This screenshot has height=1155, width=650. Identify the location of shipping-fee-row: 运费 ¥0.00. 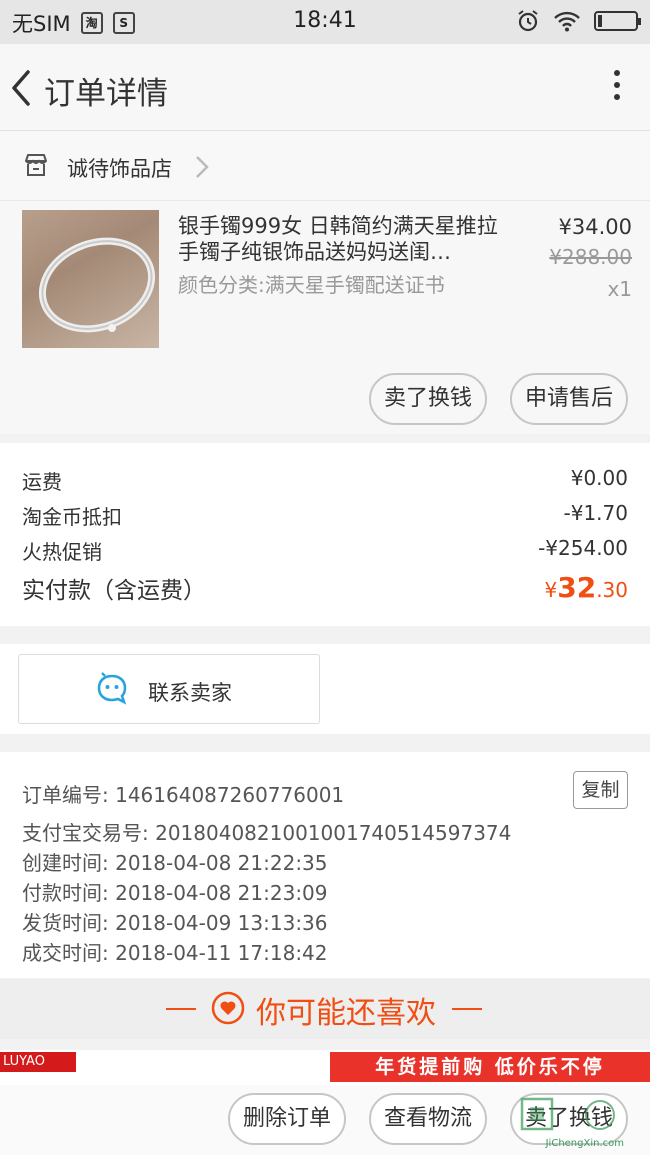
(325, 480).